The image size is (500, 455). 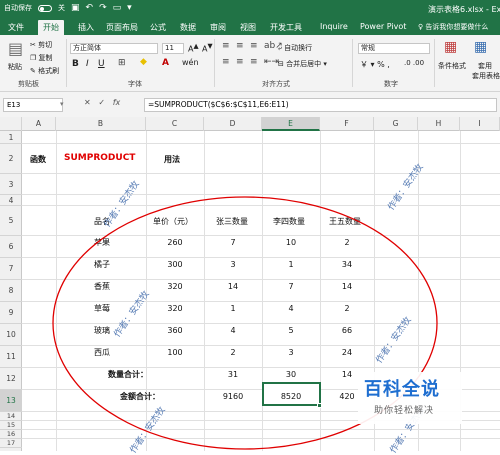 I want to click on baike-logo: 百科全说 助你轻松解决, so click(x=410, y=398).